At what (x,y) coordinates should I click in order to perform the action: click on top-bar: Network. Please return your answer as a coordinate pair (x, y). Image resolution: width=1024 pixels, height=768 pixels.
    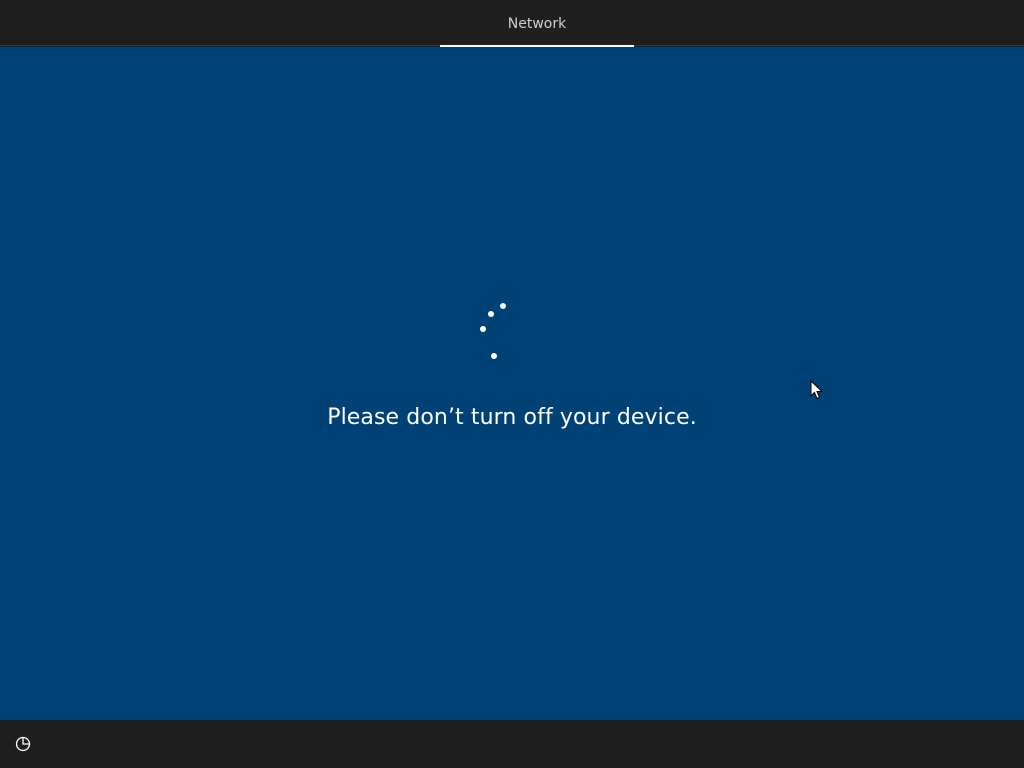
    Looking at the image, I should click on (512, 23).